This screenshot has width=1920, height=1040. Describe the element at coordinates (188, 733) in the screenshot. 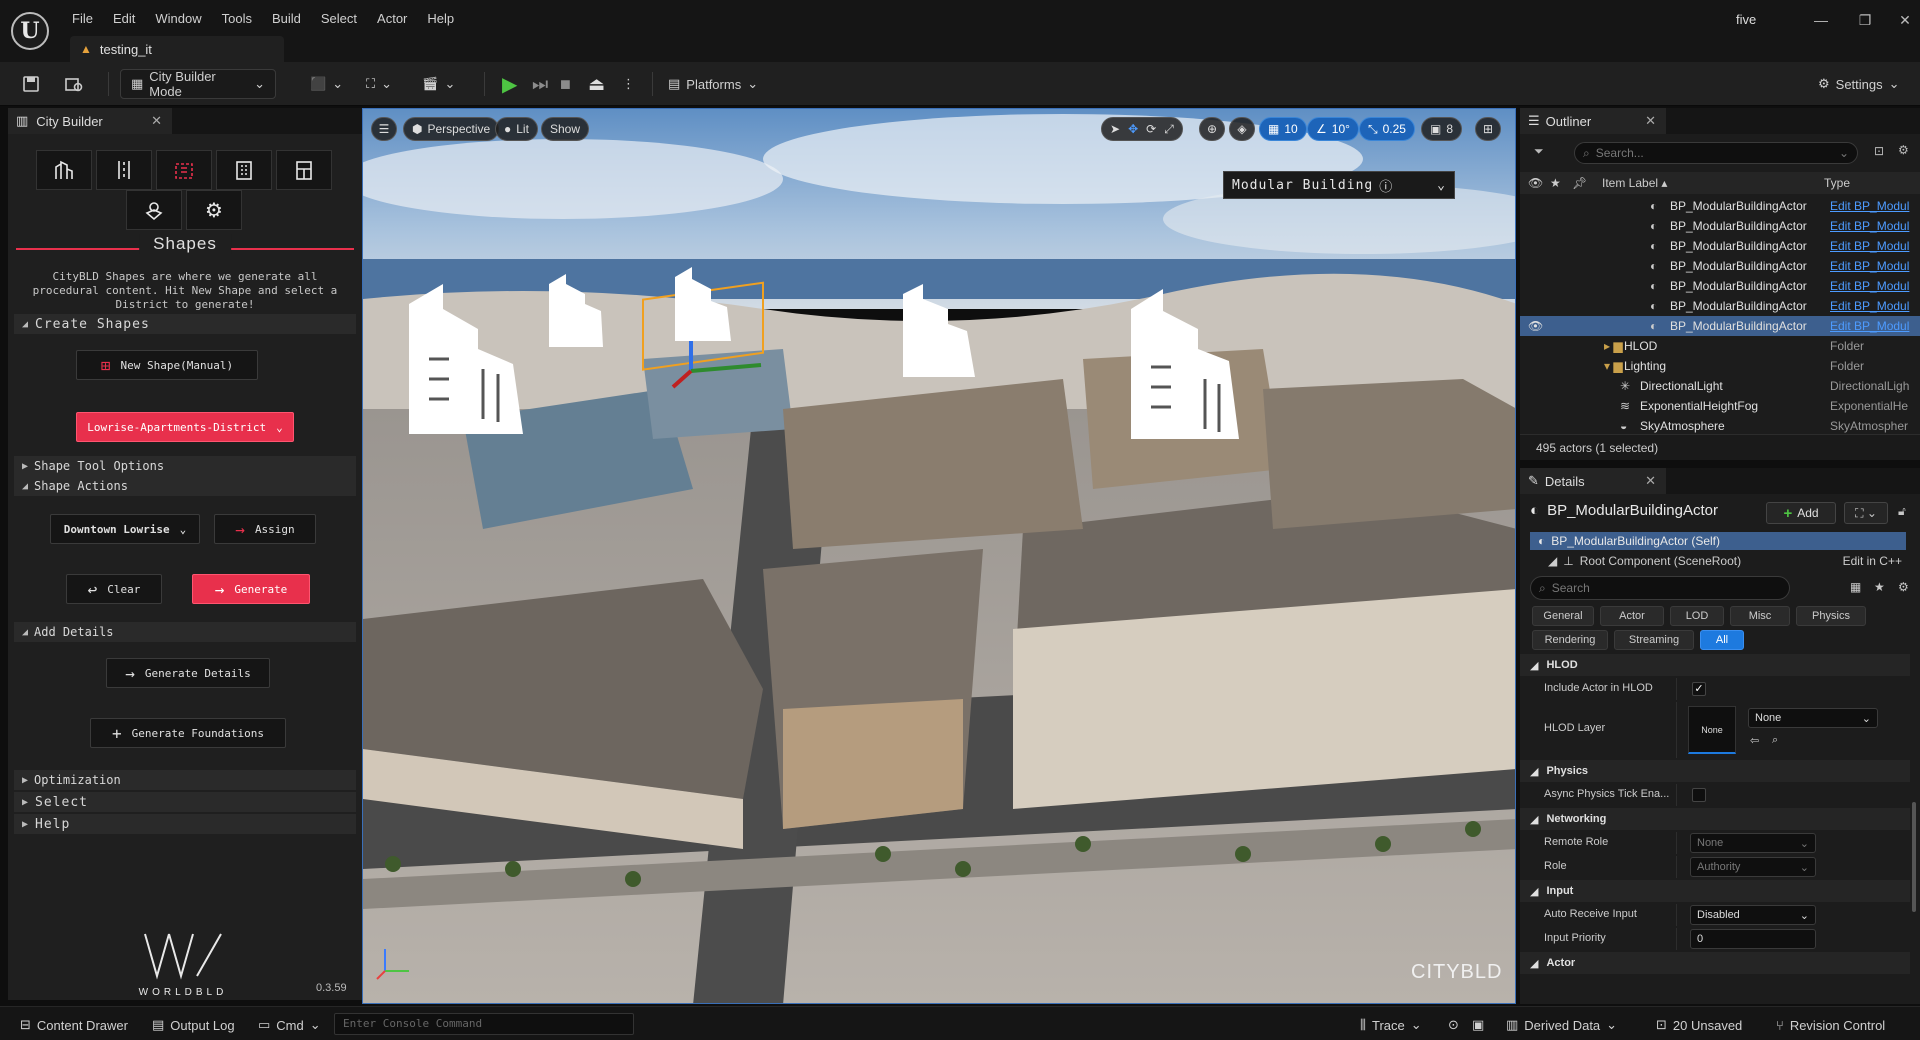

I see `generate-foundations-button: + Generate Foundations` at that location.